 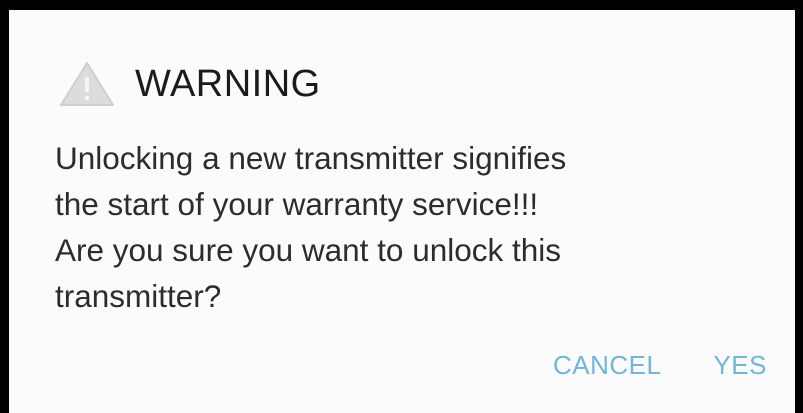 What do you see at coordinates (308, 250) in the screenshot?
I see `message-line: Are you sure you want to unlock this` at bounding box center [308, 250].